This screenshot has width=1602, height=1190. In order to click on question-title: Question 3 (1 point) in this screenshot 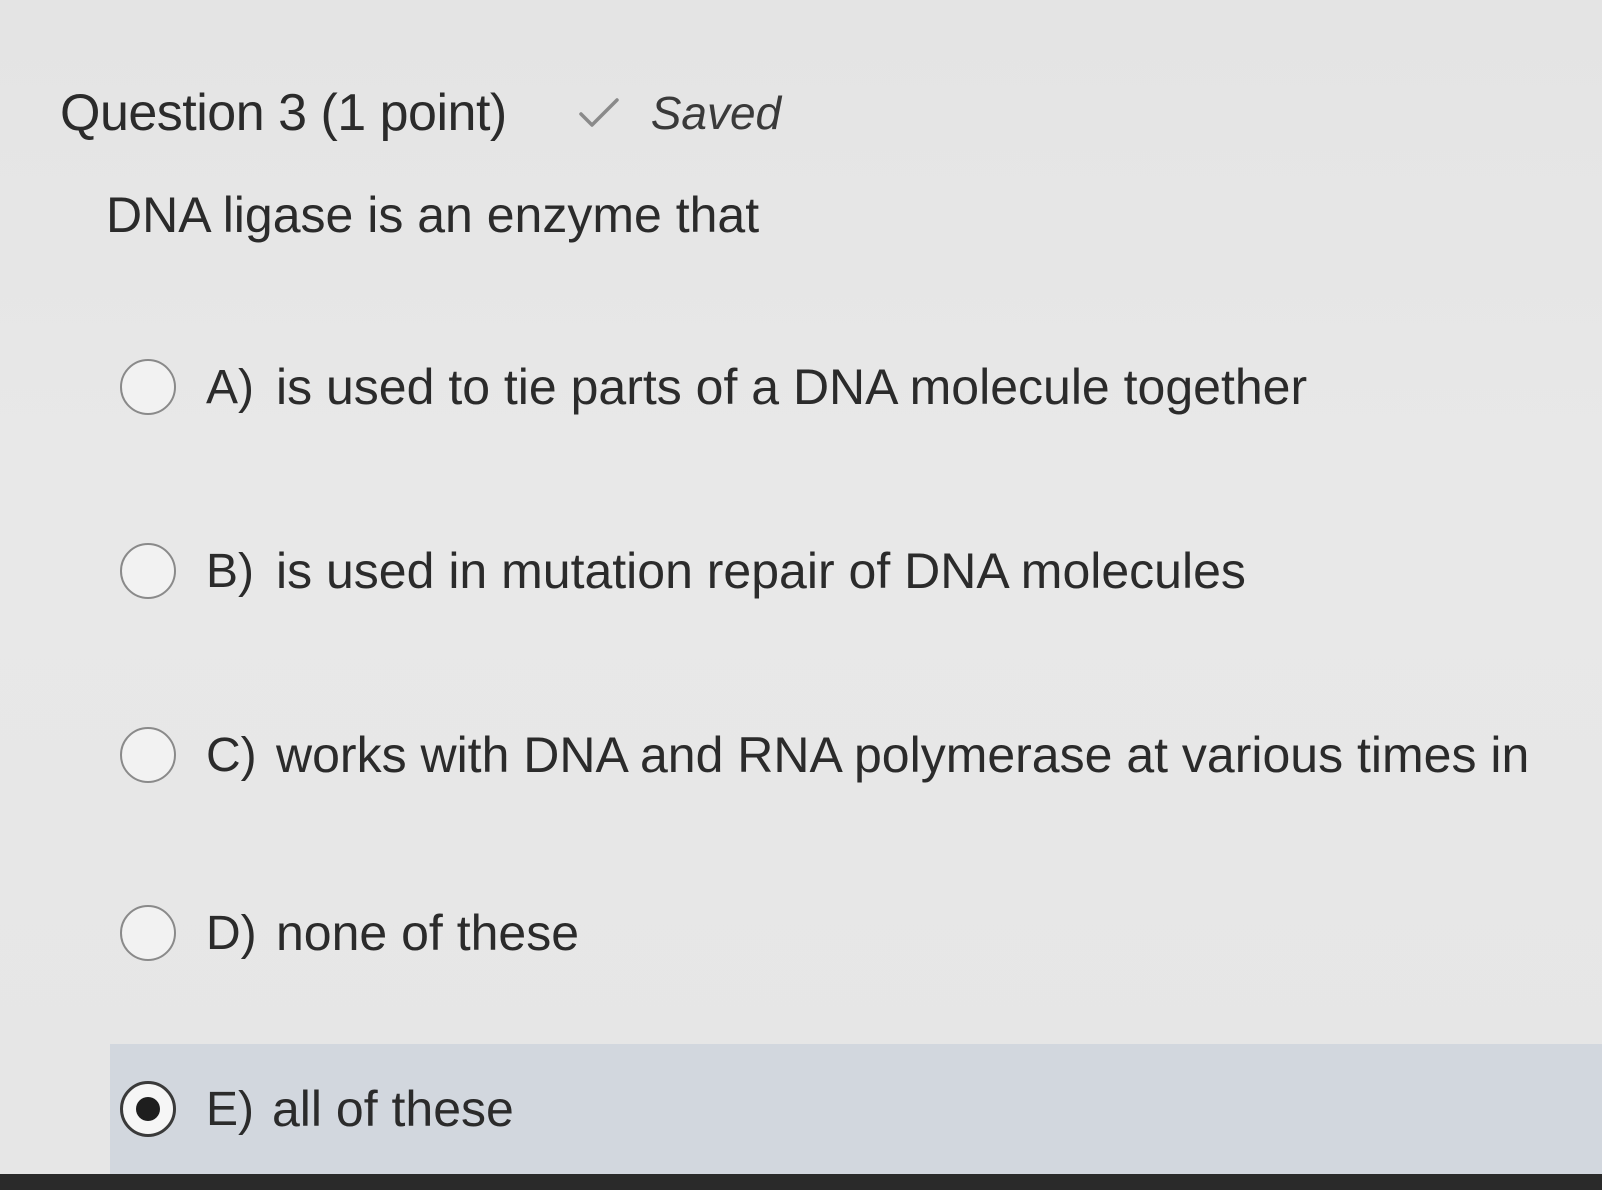, I will do `click(283, 113)`.